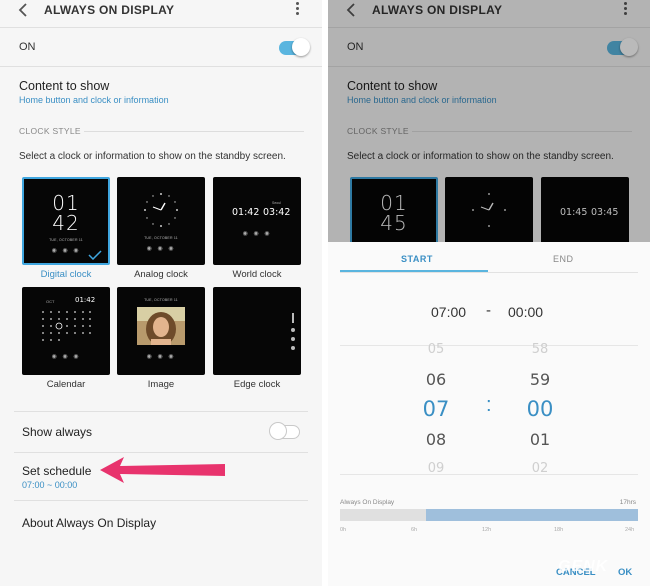  Describe the element at coordinates (627, 502) in the screenshot. I see `timeline-hours: 17hrs` at that location.